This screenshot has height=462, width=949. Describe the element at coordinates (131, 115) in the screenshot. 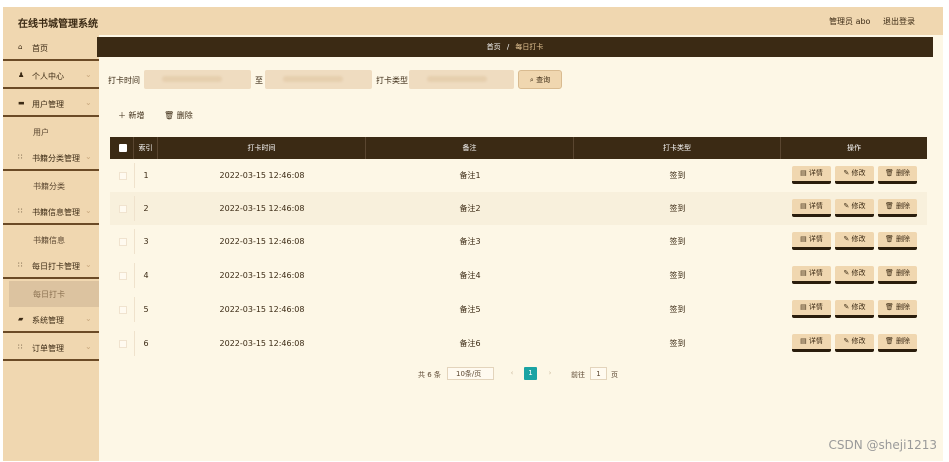

I see `add-button: ＋ 新增` at that location.